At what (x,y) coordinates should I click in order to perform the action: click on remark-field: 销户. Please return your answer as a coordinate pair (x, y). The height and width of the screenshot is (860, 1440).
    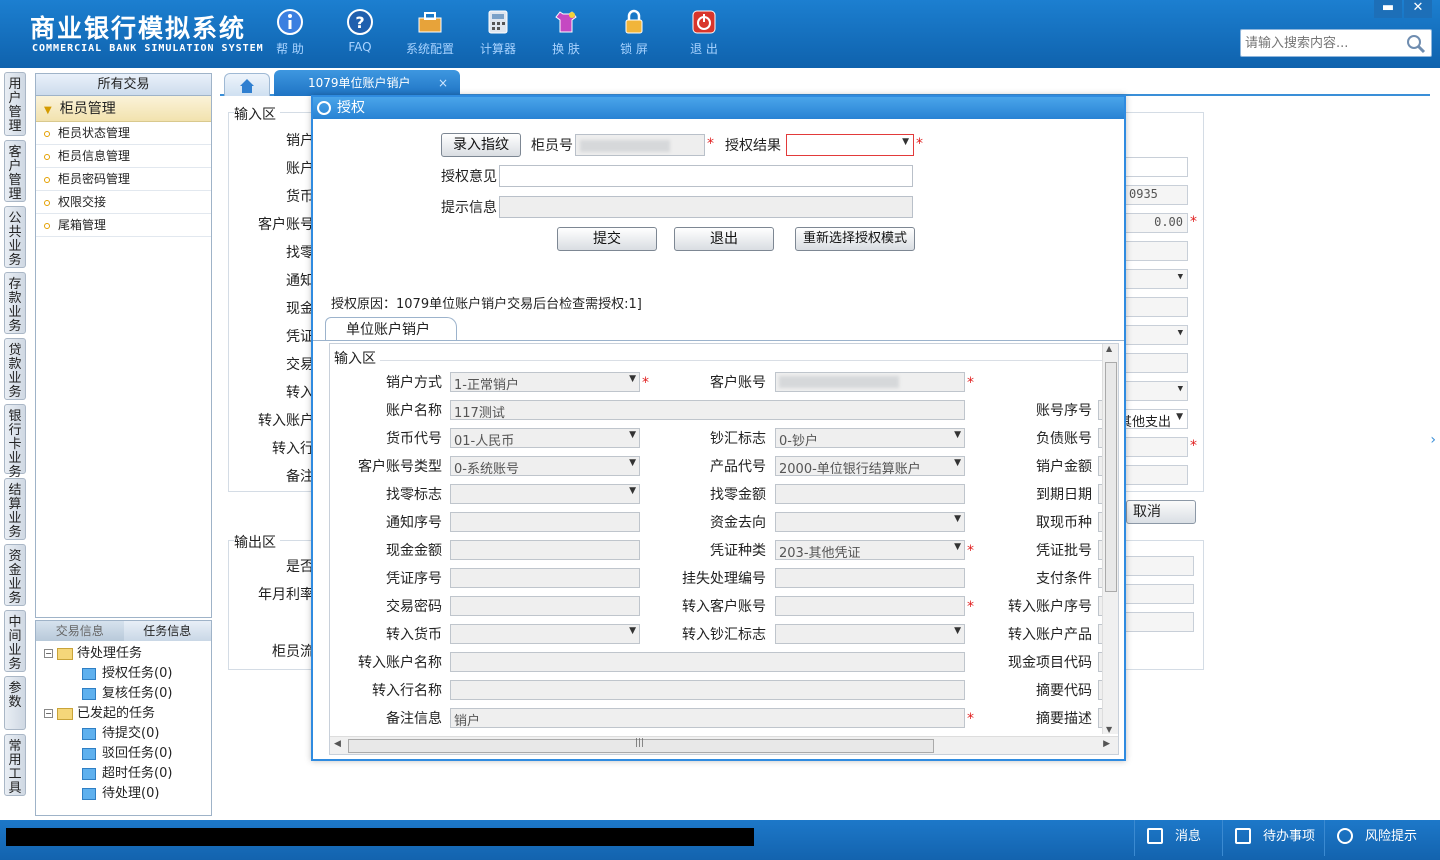
    Looking at the image, I should click on (707, 718).